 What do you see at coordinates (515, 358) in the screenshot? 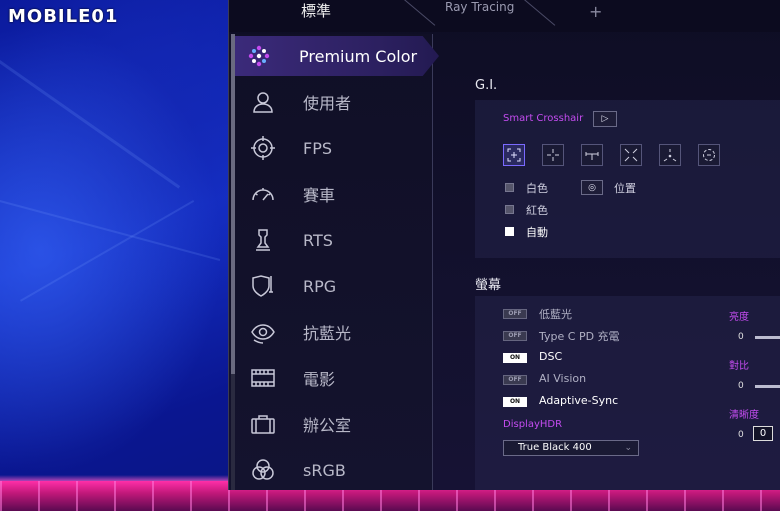
I see `dsc-toggle: ON` at bounding box center [515, 358].